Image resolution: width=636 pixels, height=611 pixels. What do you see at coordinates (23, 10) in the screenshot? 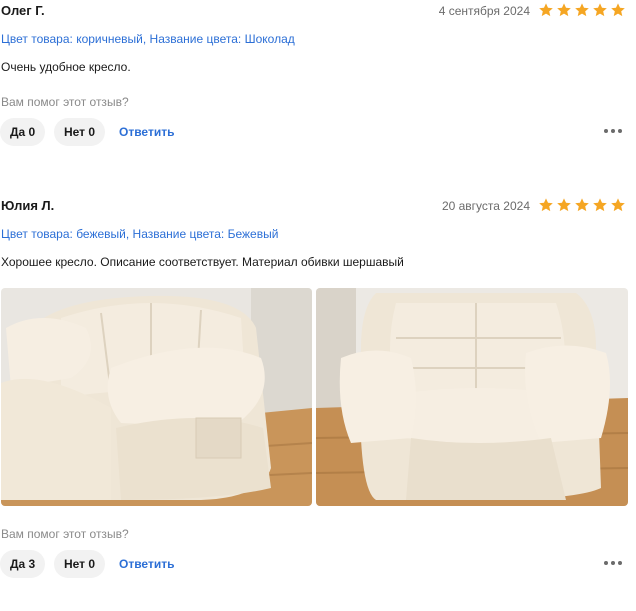
I see `review-author: Олег Г.` at bounding box center [23, 10].